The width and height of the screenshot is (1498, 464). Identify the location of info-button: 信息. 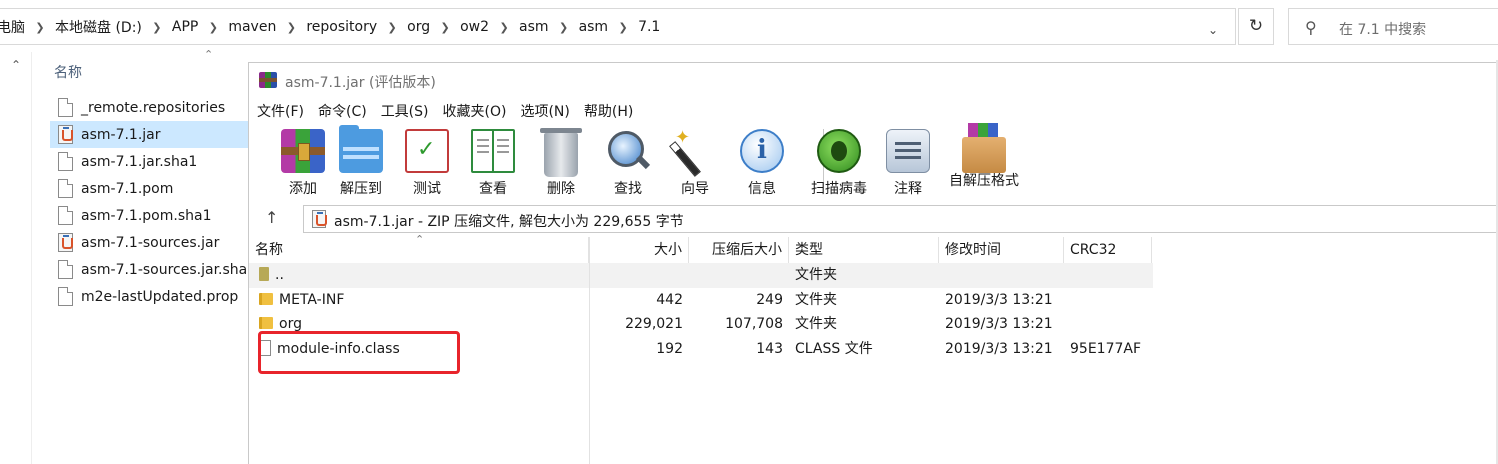
(762, 163).